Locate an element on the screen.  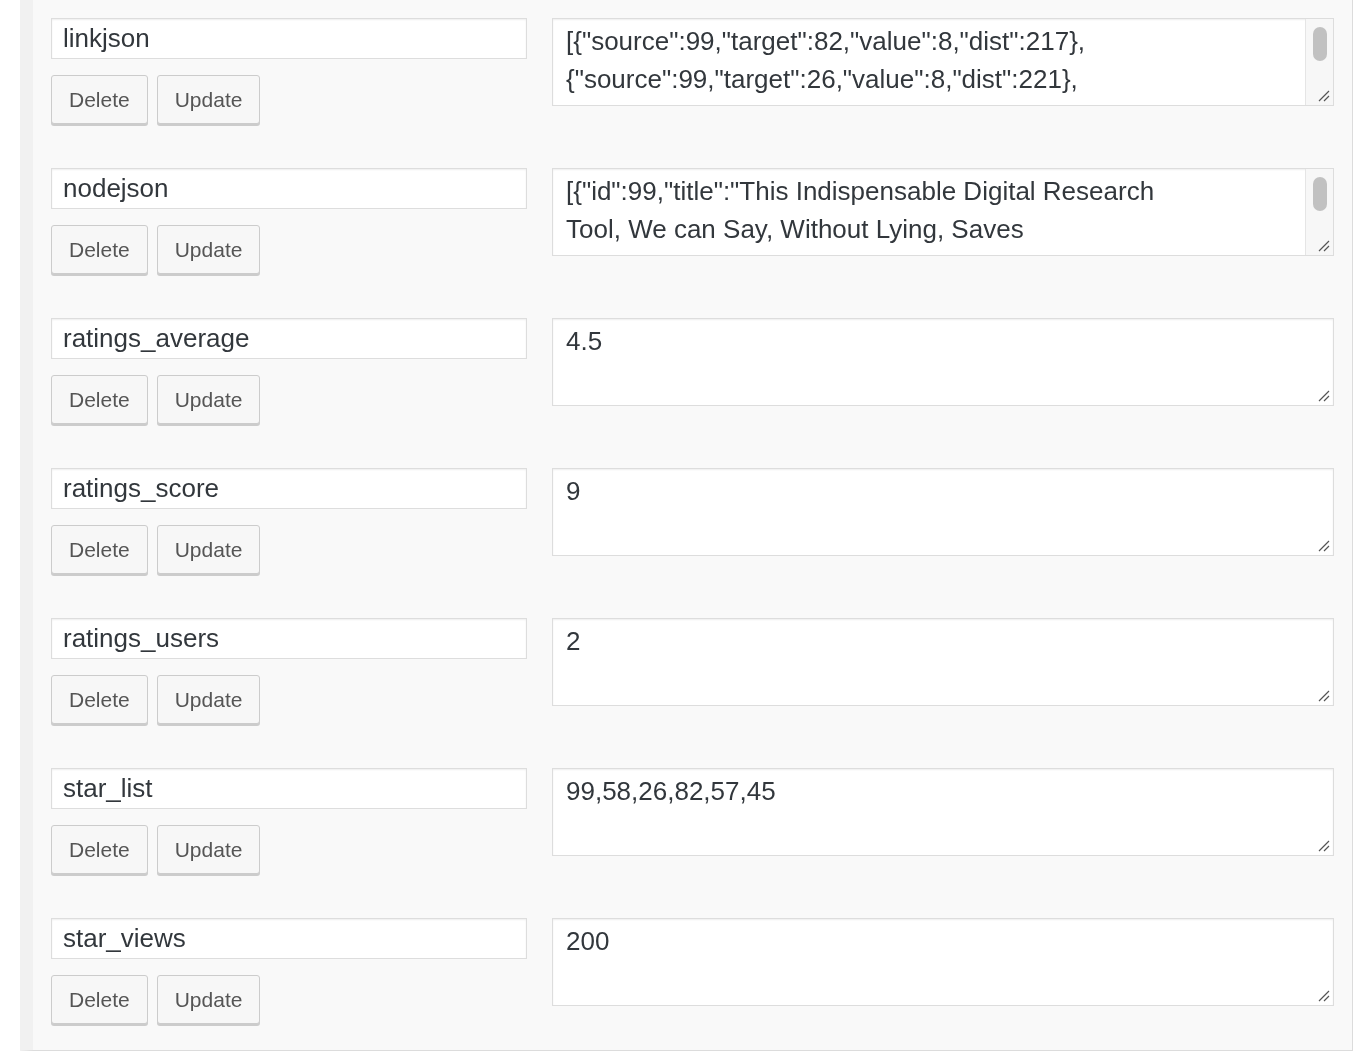
key-field: nodejson is located at coordinates (289, 188).